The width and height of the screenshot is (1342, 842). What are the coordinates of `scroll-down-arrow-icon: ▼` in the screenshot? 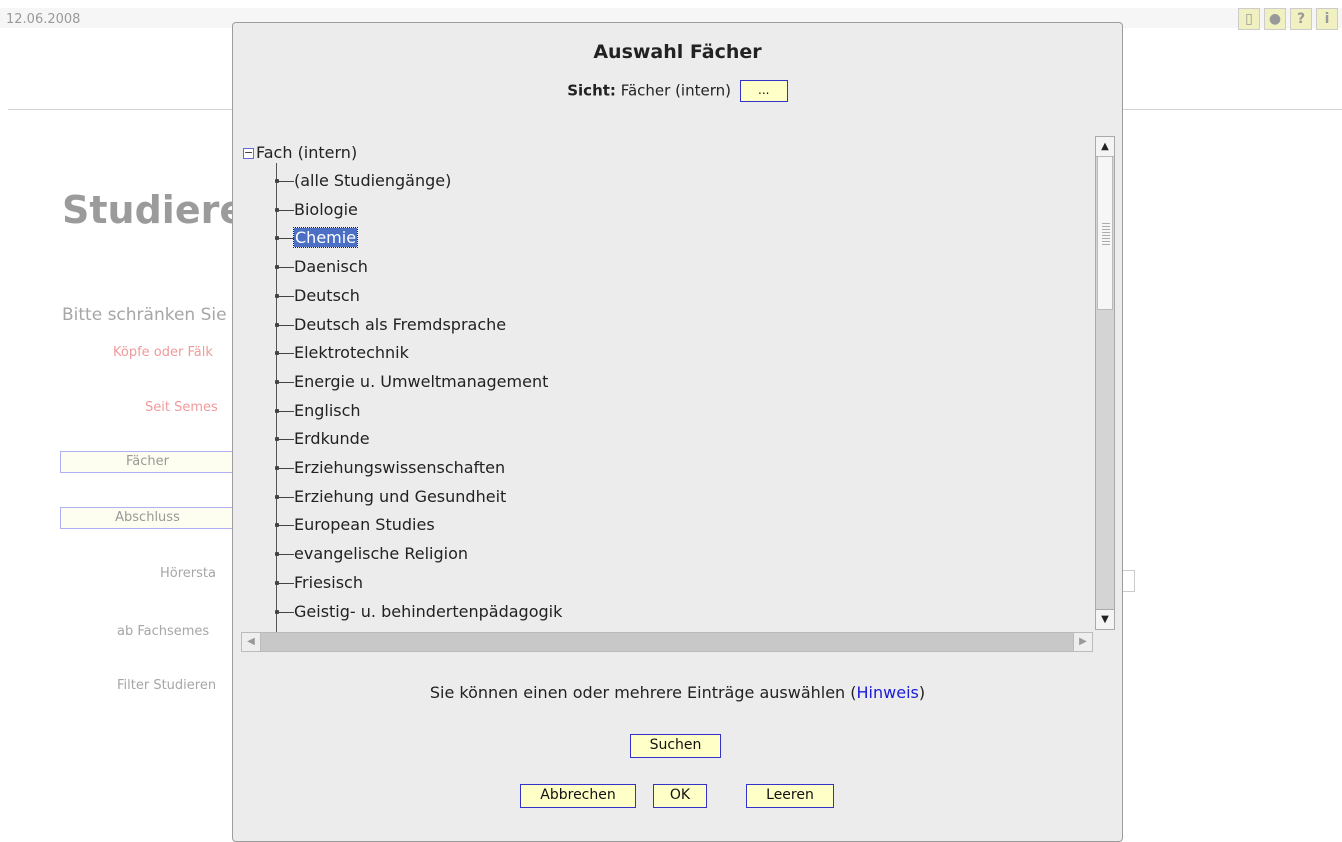 It's located at (1105, 619).